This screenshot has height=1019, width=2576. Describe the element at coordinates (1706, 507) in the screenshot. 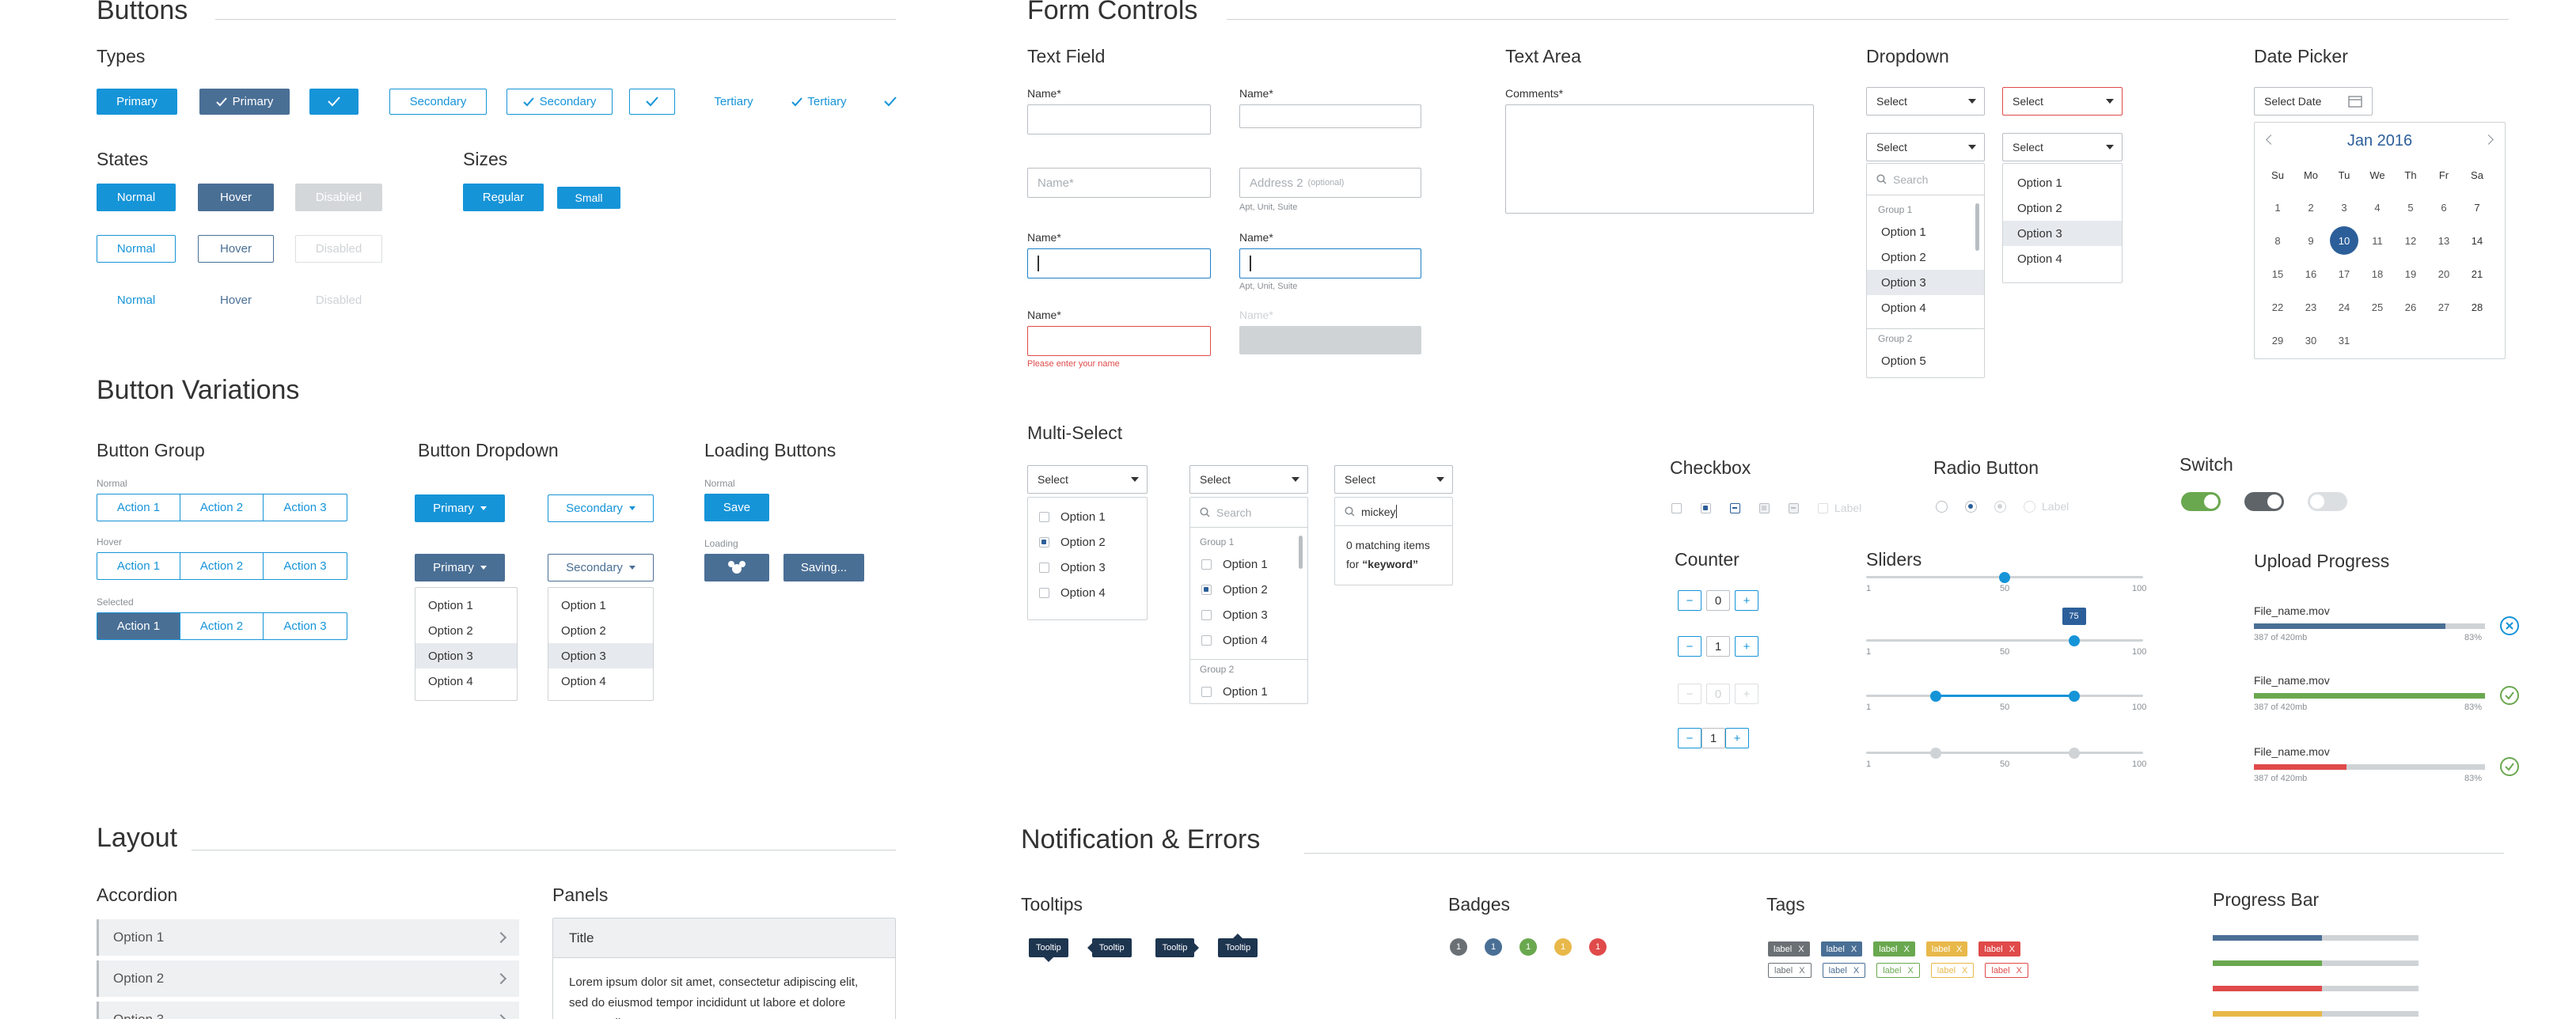

I see `checkbox-checked` at that location.